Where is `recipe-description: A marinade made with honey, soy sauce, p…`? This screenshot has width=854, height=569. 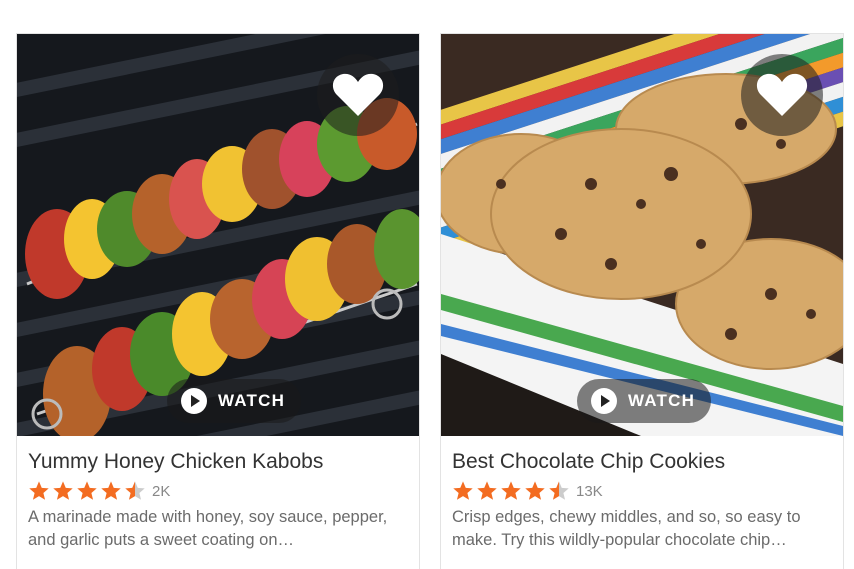
recipe-description: A marinade made with honey, soy sauce, p… is located at coordinates (208, 528).